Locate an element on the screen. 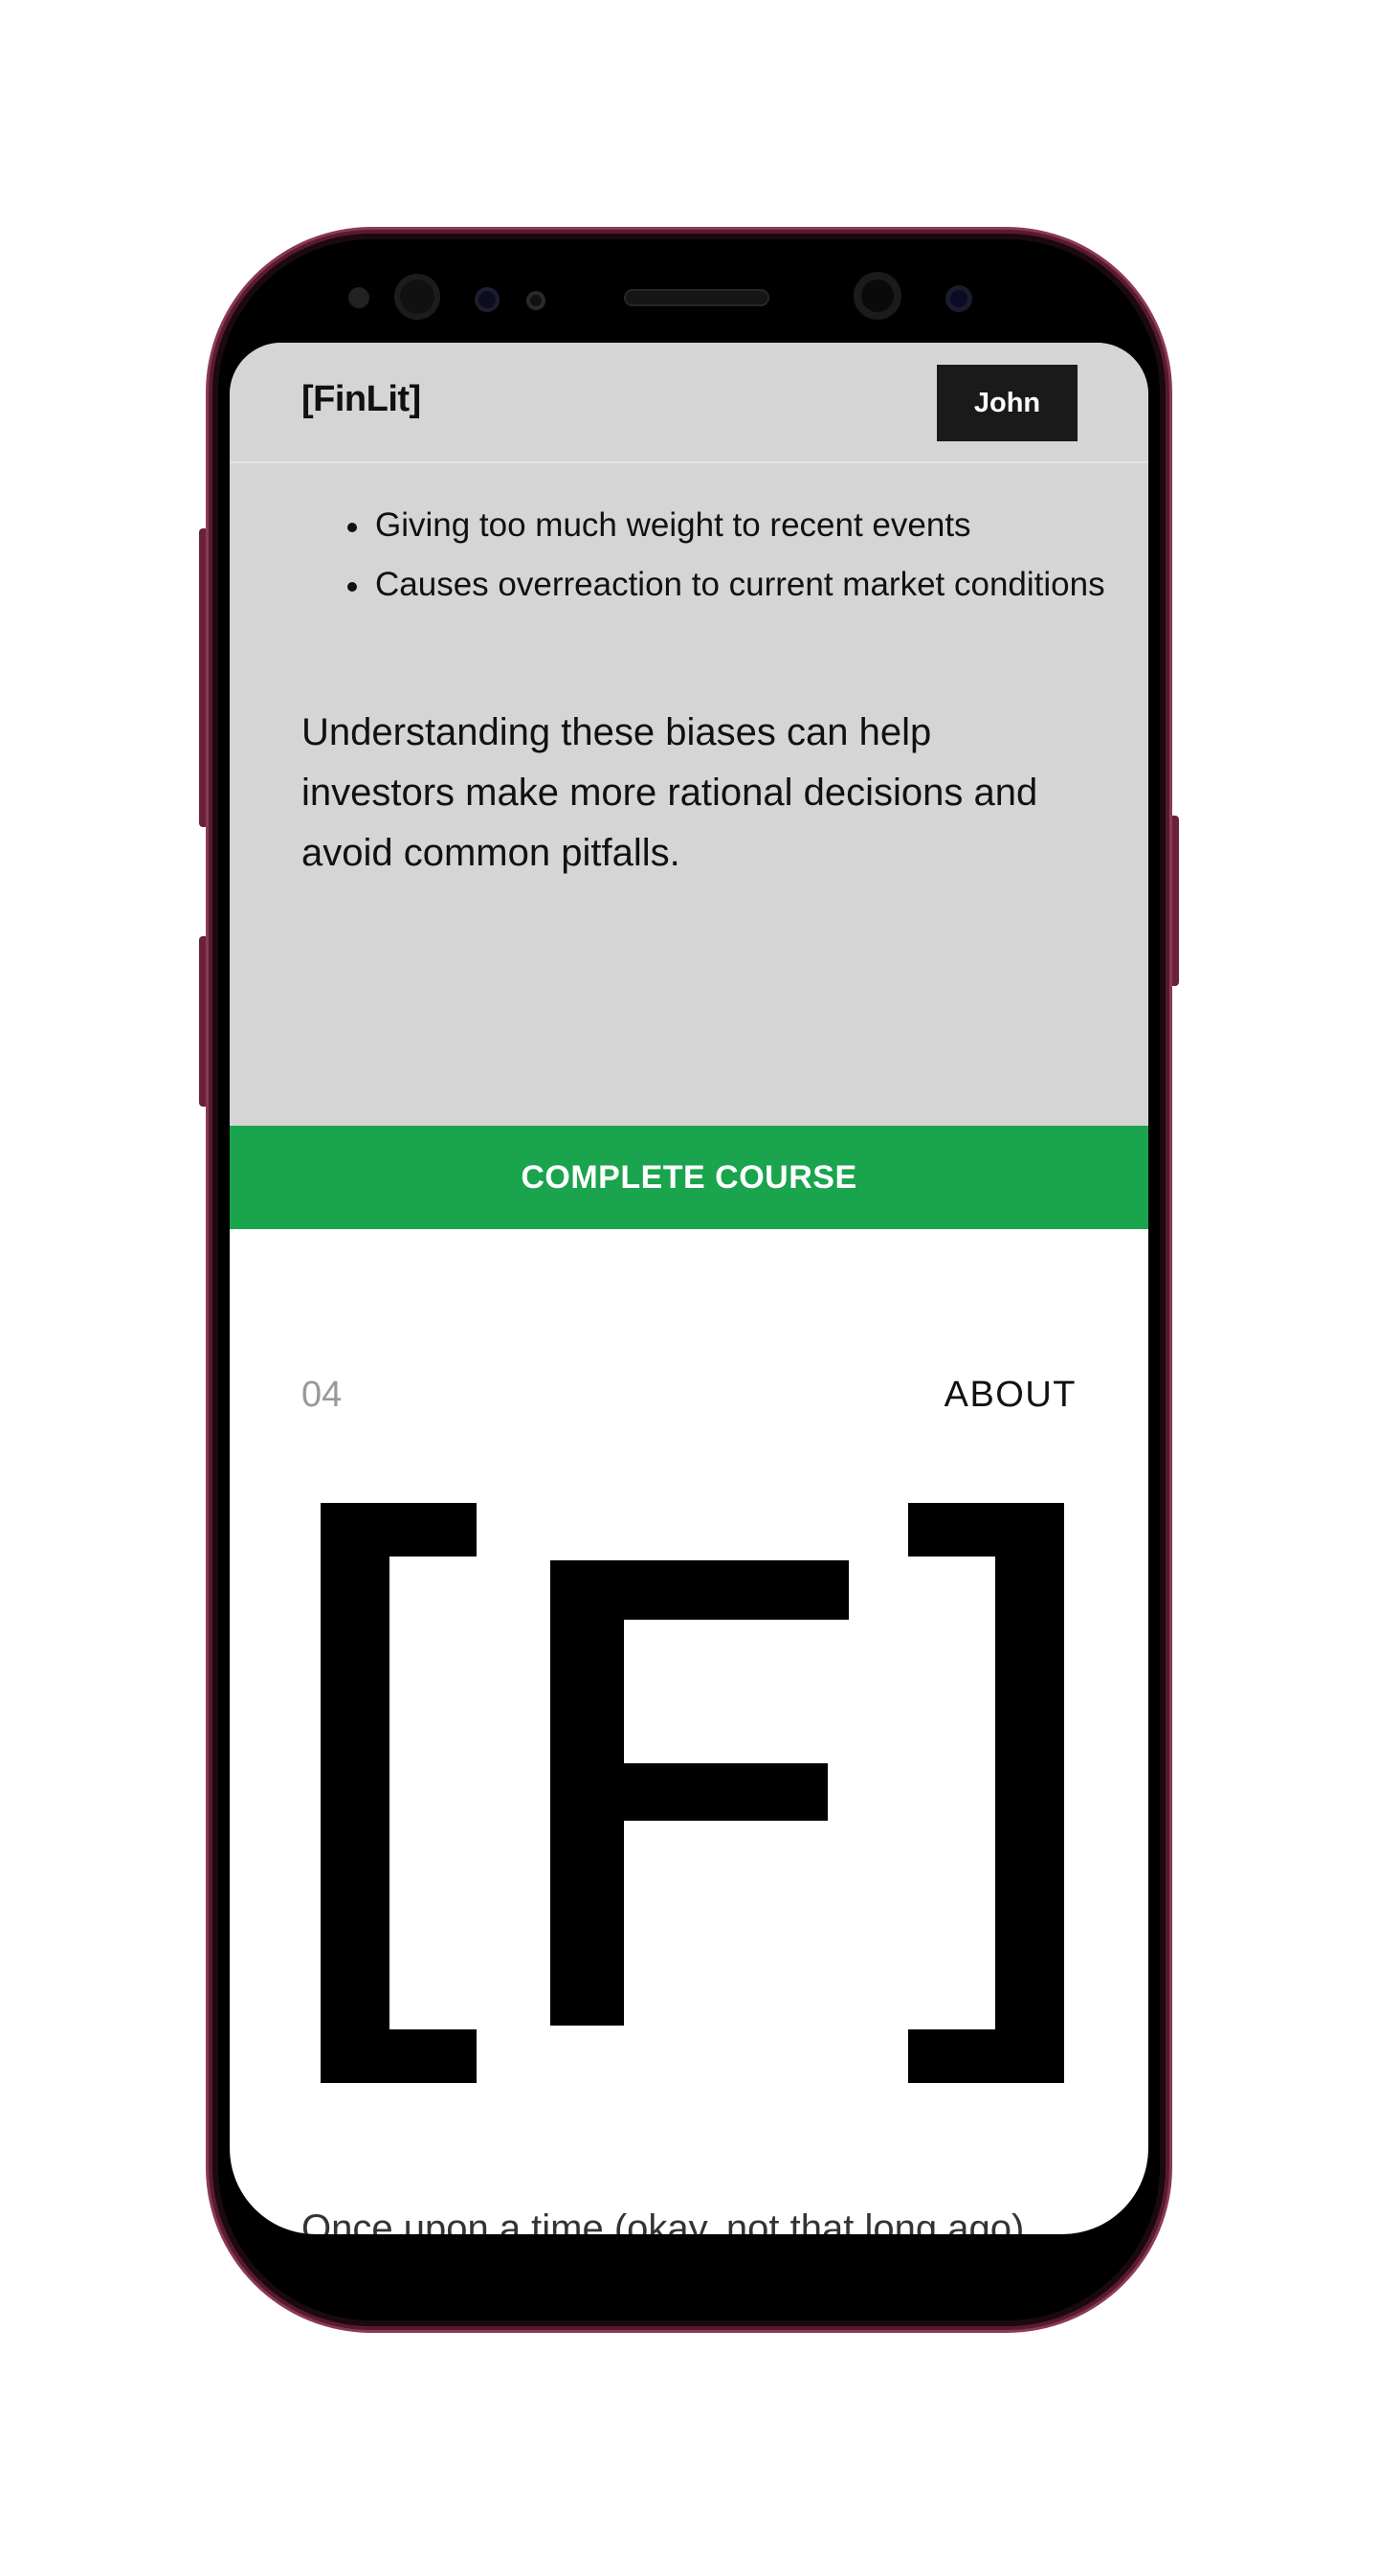 This screenshot has width=1378, height=2576. volume-up-button is located at coordinates (204, 678).